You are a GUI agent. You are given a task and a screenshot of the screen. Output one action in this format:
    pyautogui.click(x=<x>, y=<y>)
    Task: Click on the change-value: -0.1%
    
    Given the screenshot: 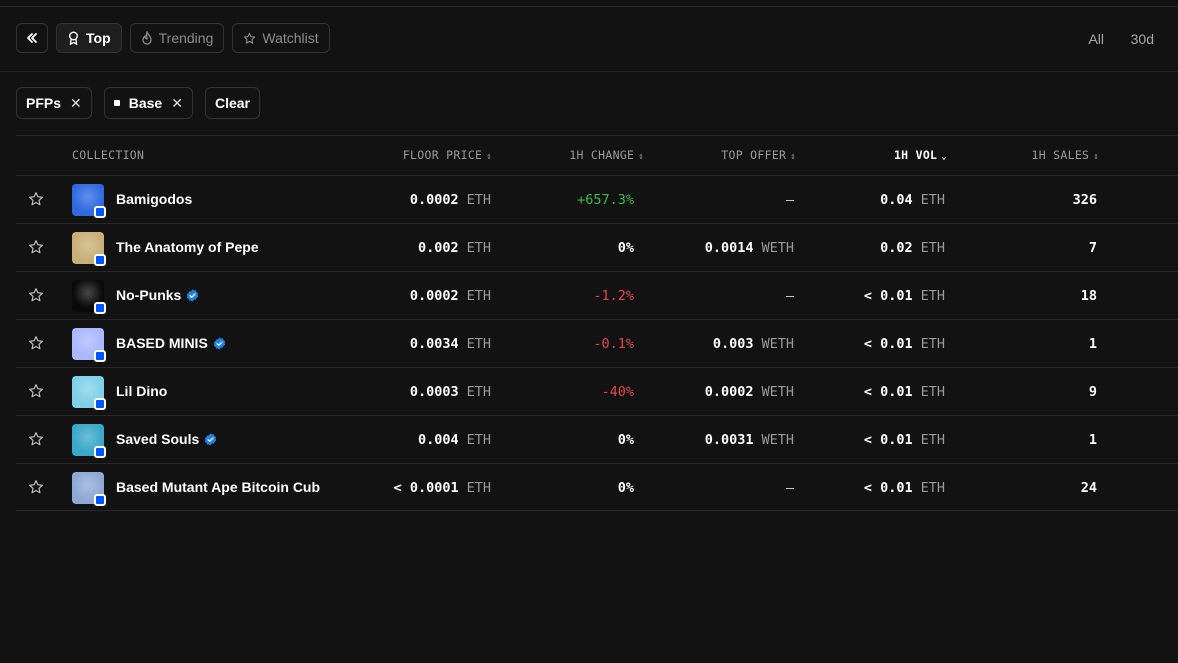 What is the action you would take?
    pyautogui.click(x=613, y=344)
    